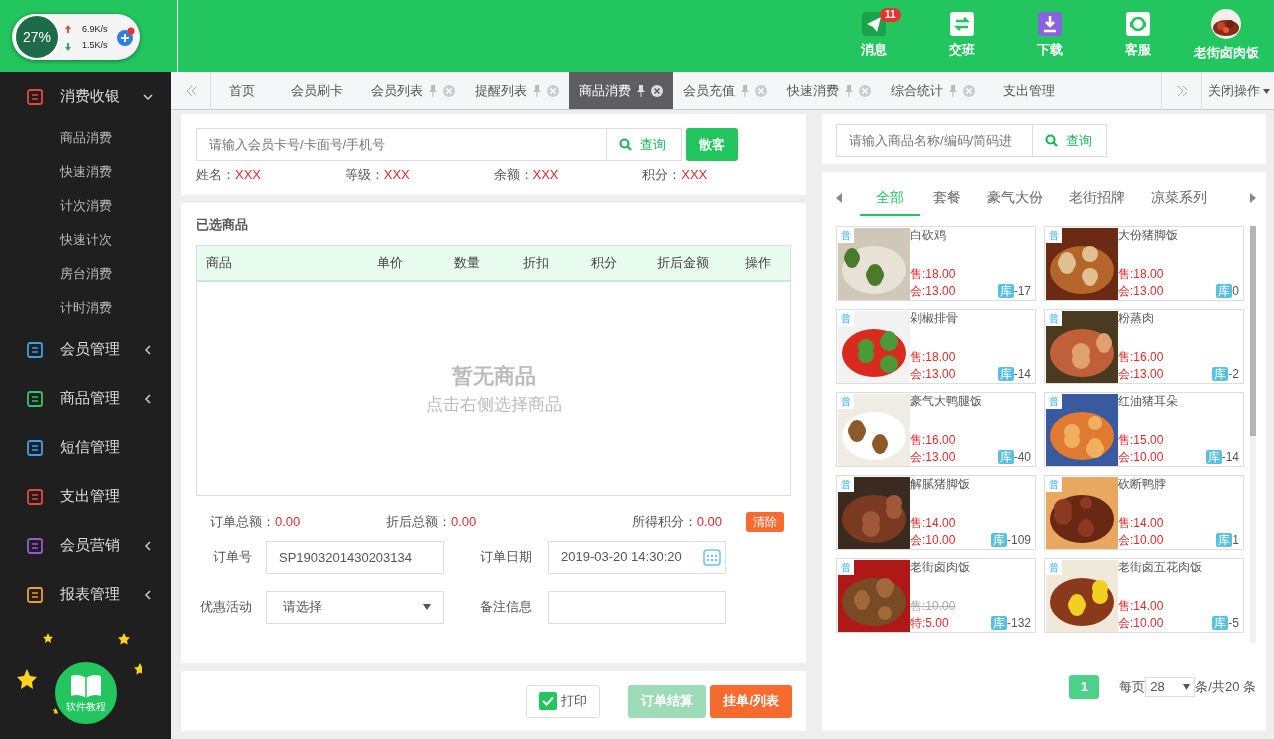 The image size is (1274, 739). What do you see at coordinates (1141, 523) in the screenshot?
I see `sale-price: 售:14.00` at bounding box center [1141, 523].